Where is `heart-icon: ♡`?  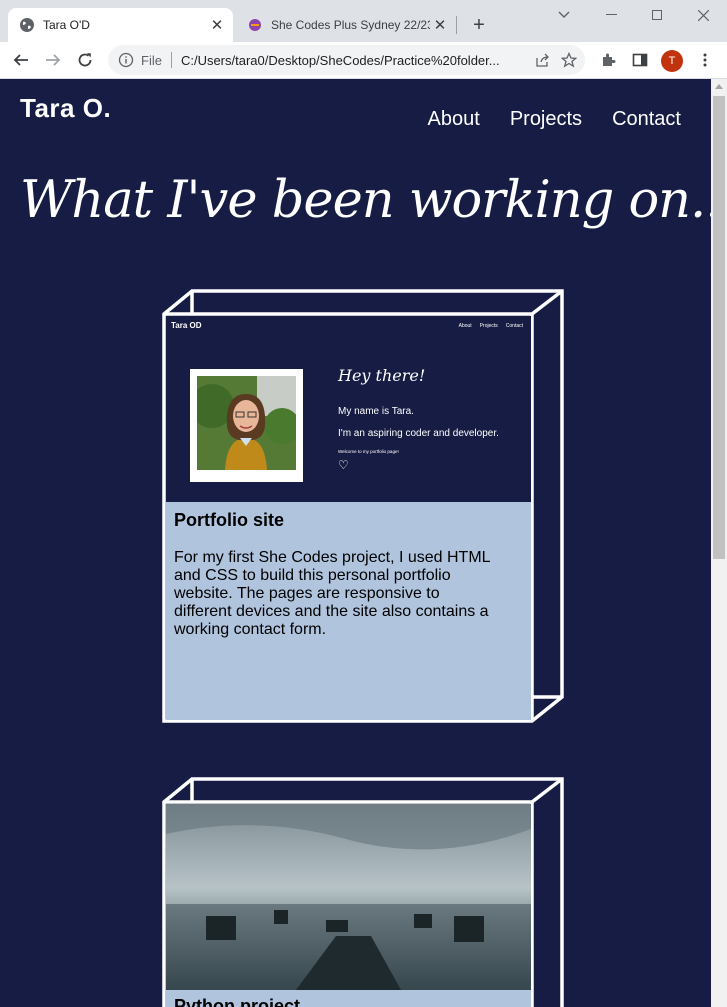
heart-icon: ♡ is located at coordinates (343, 465).